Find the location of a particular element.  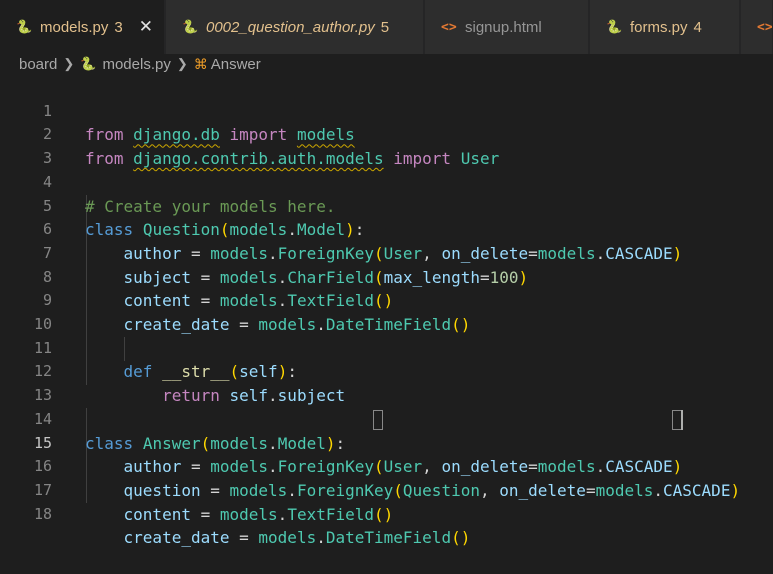

problem-count: 3 is located at coordinates (118, 27).